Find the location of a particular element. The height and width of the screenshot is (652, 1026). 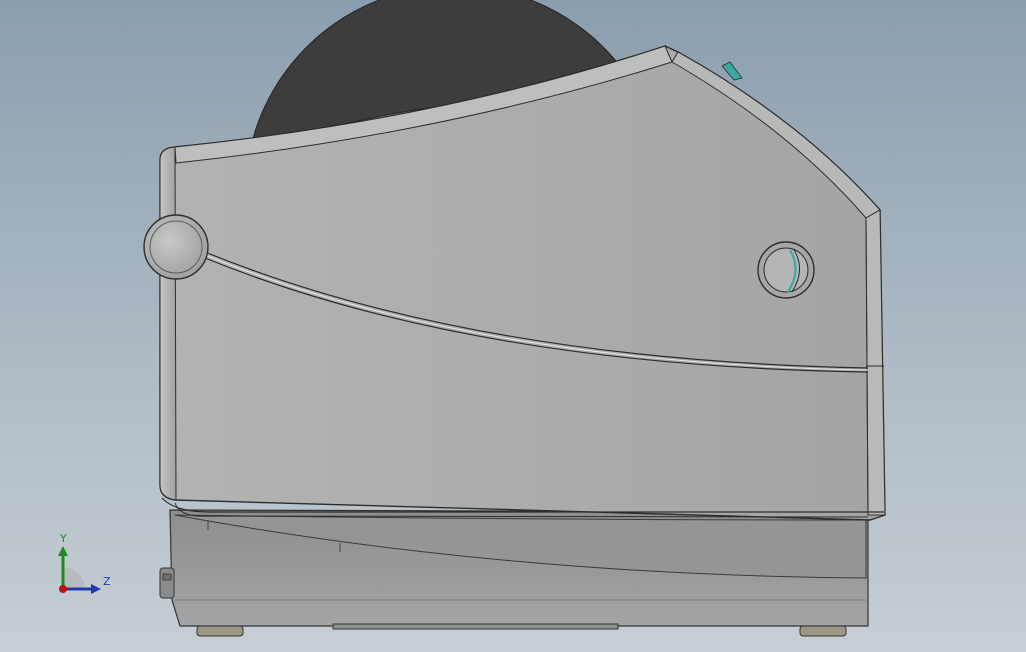

triad-plane is located at coordinates (74, 578).